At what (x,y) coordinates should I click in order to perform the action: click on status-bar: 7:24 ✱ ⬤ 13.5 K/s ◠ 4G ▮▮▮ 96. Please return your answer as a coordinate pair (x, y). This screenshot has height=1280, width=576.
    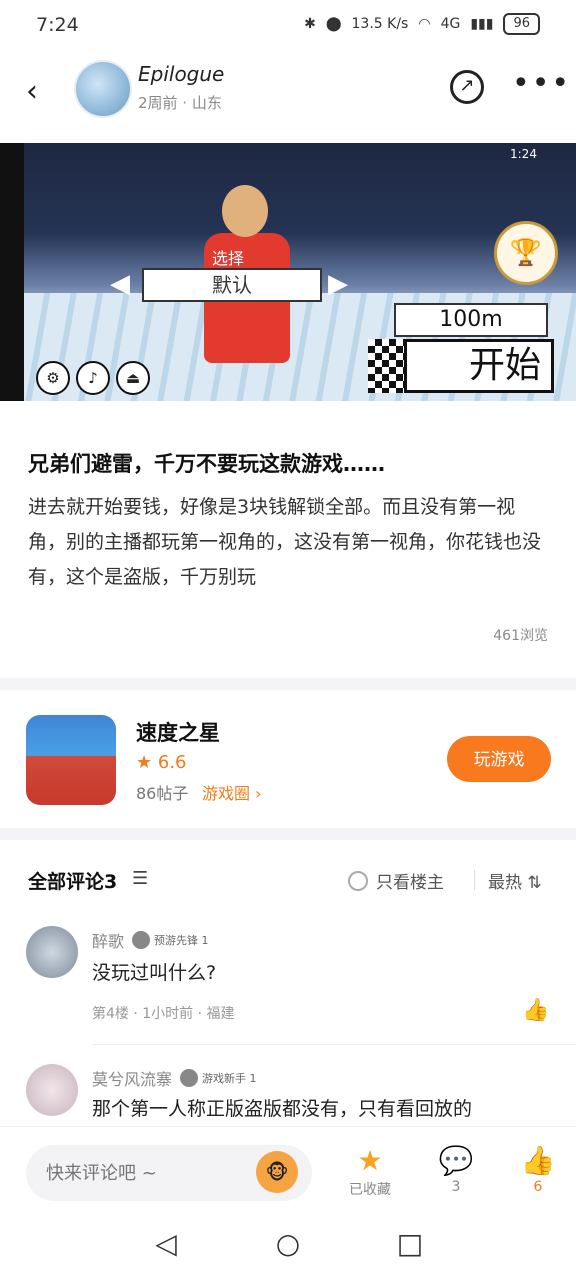
    Looking at the image, I should click on (288, 26).